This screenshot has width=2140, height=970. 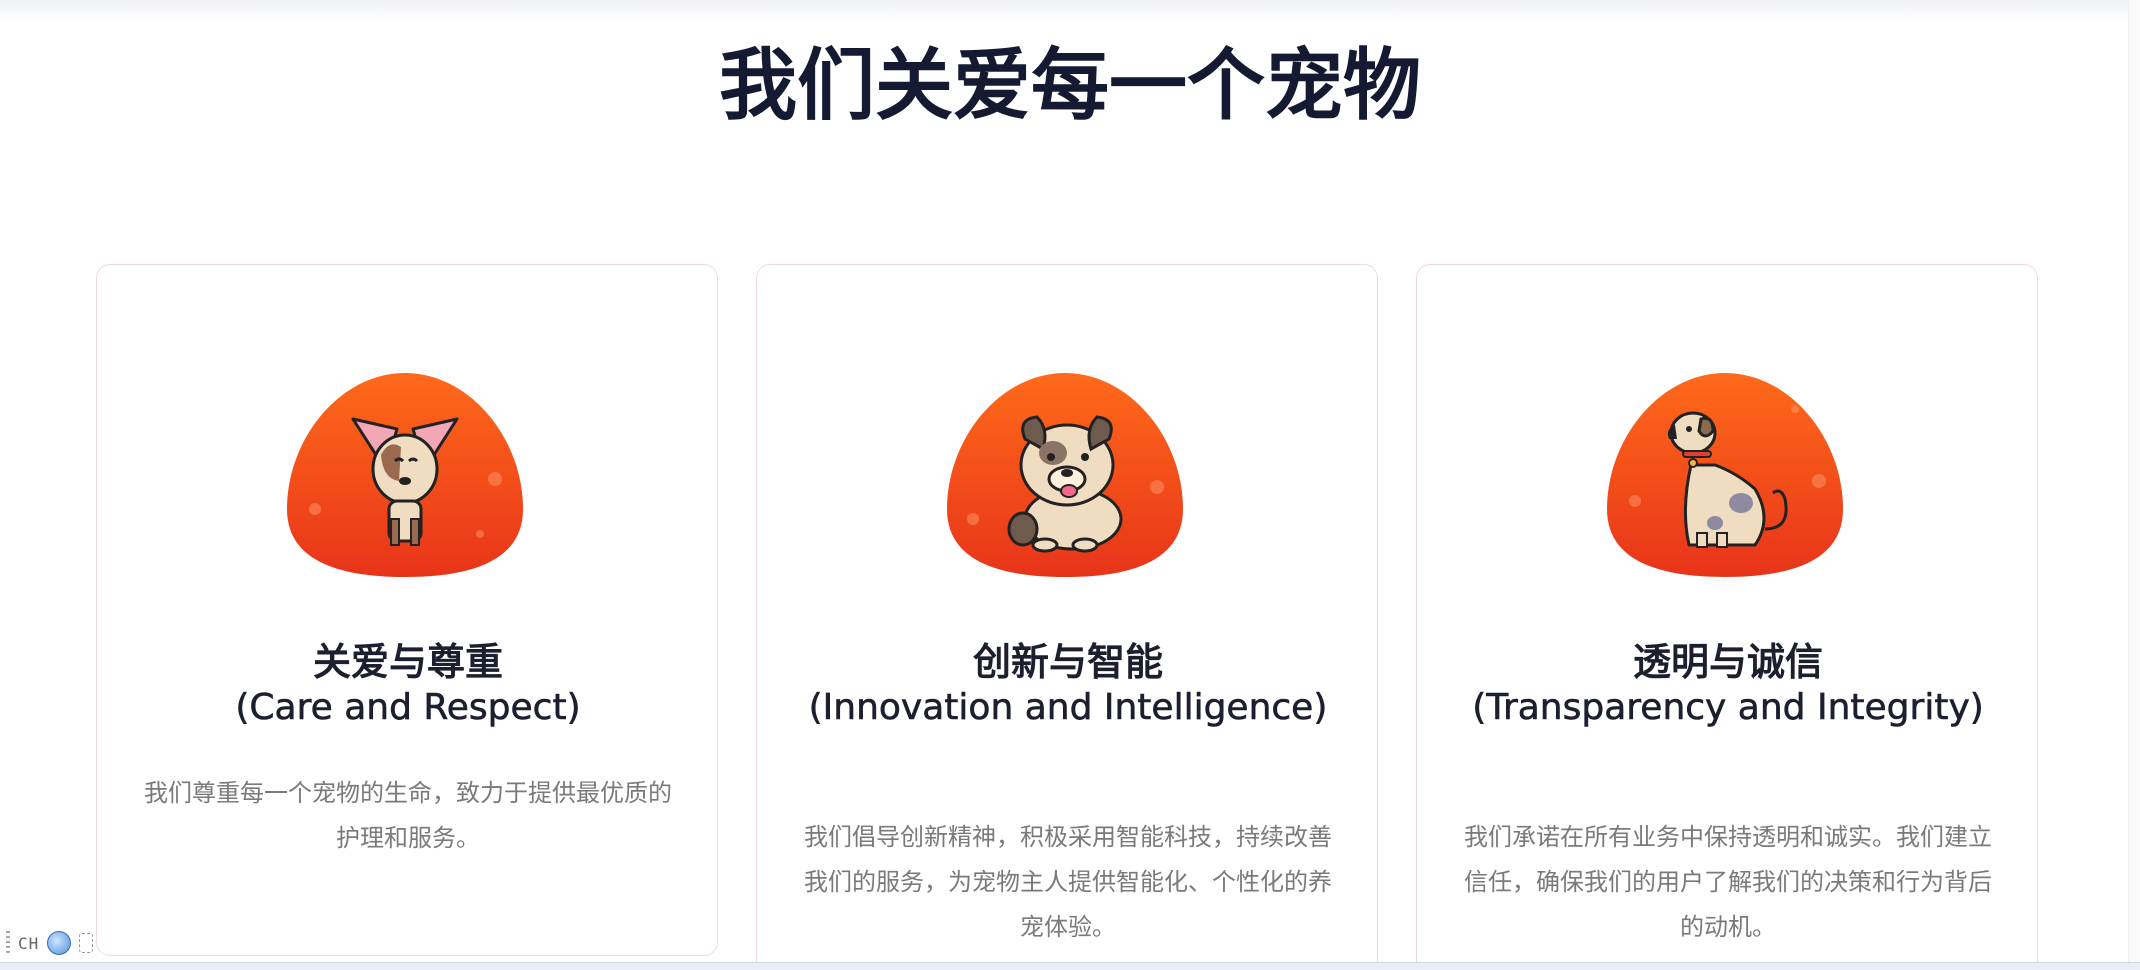 What do you see at coordinates (59, 943) in the screenshot?
I see `globe-icon` at bounding box center [59, 943].